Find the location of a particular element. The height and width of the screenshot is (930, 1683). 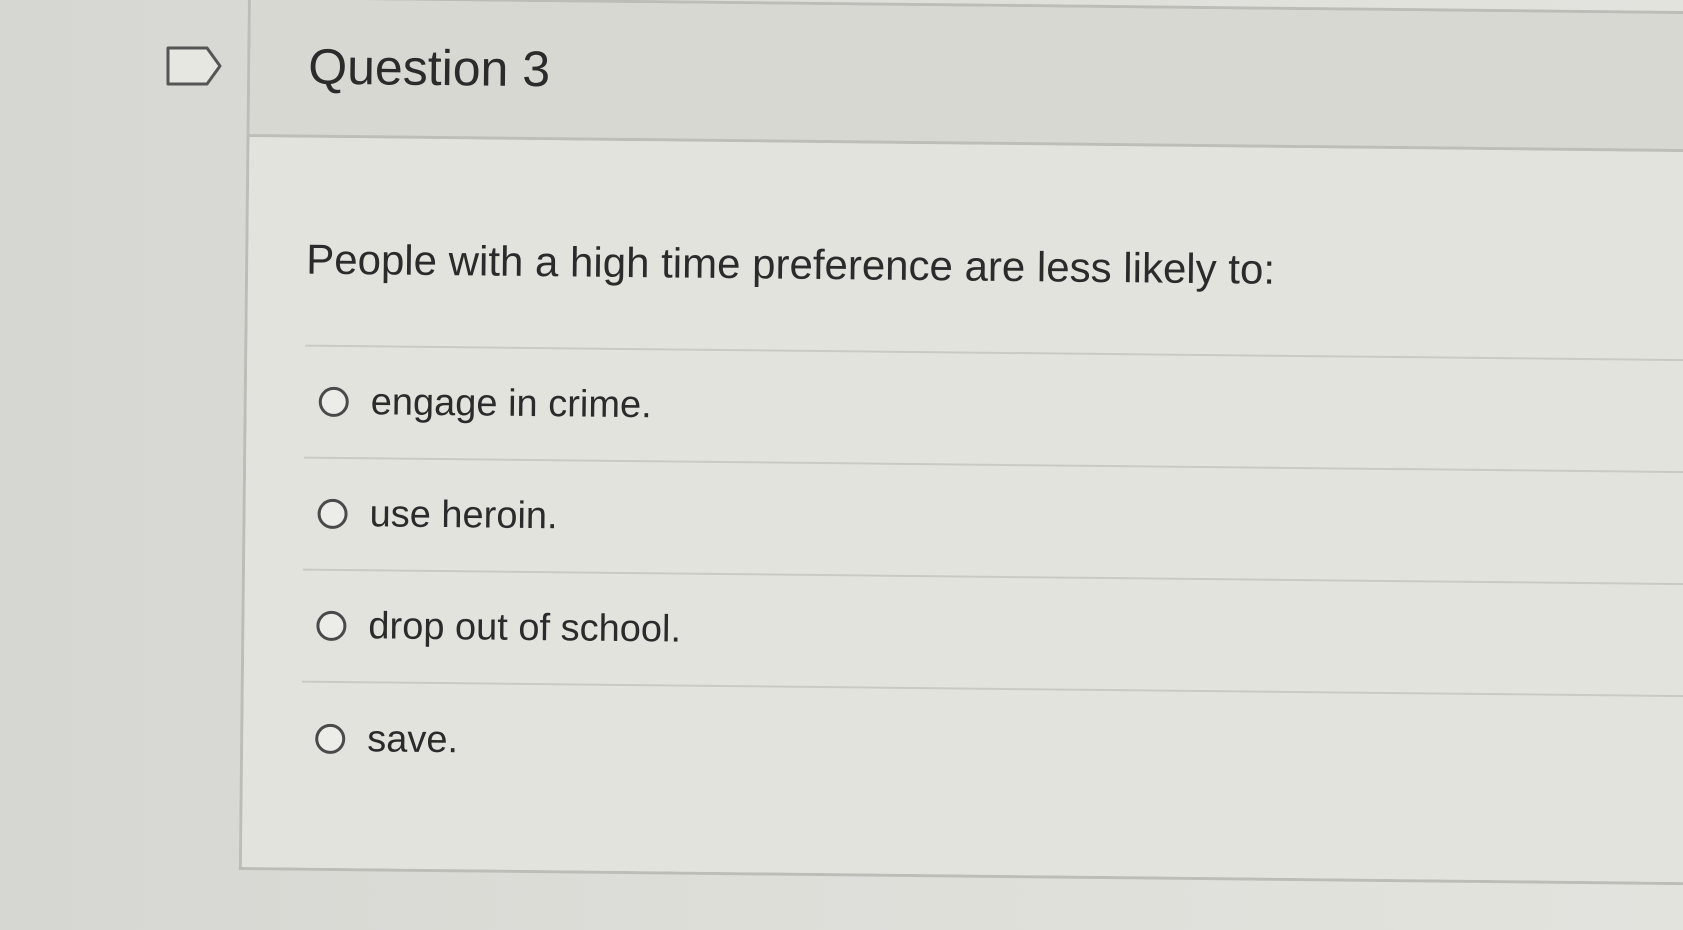

answer-option-drop-out-of-school: drop out of school. is located at coordinates (992, 634).